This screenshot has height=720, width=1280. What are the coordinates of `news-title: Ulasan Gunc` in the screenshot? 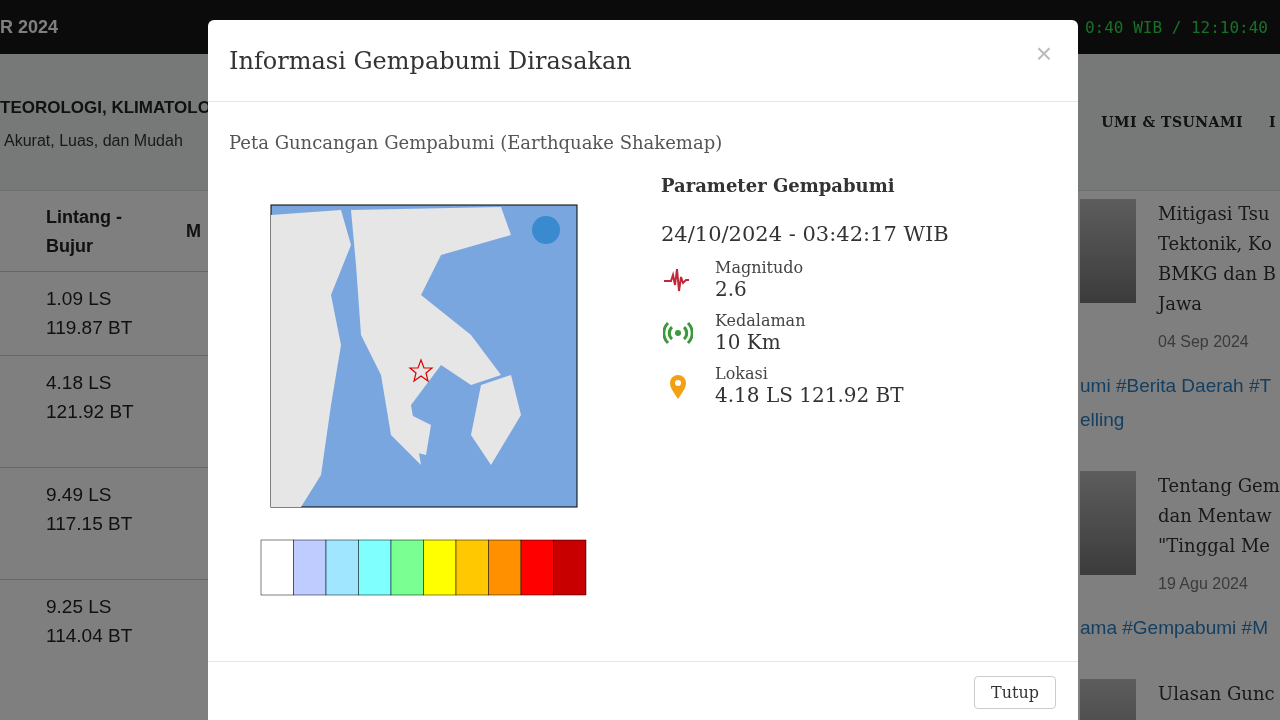 It's located at (1216, 694).